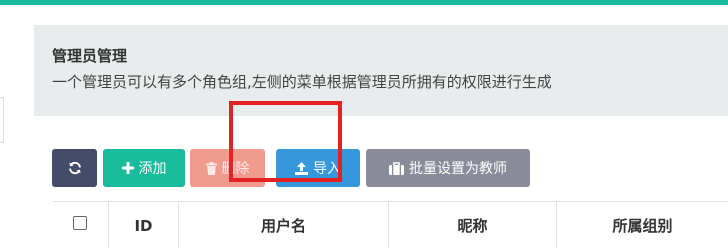  Describe the element at coordinates (211, 168) in the screenshot. I see `trash-icon` at that location.